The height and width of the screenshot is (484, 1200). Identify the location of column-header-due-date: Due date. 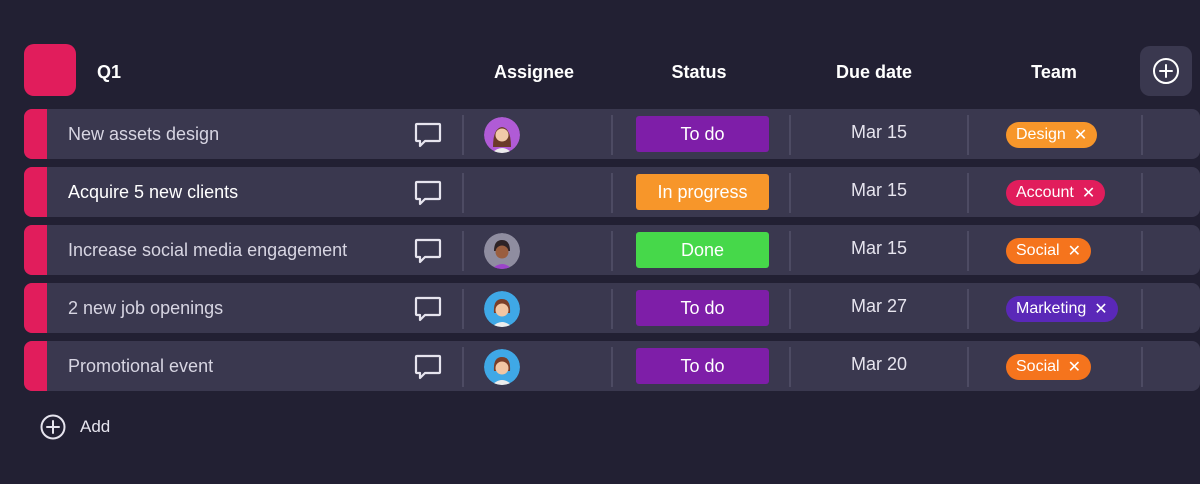
(874, 72).